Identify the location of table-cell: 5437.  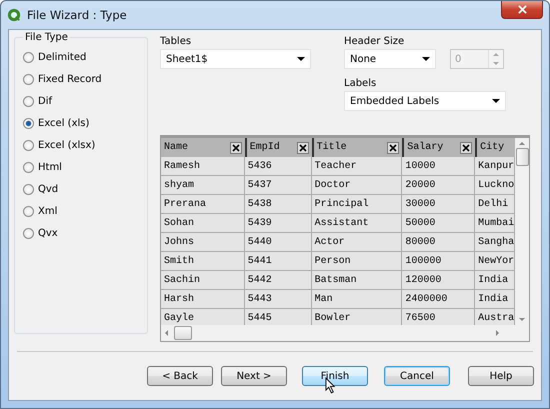
(278, 185).